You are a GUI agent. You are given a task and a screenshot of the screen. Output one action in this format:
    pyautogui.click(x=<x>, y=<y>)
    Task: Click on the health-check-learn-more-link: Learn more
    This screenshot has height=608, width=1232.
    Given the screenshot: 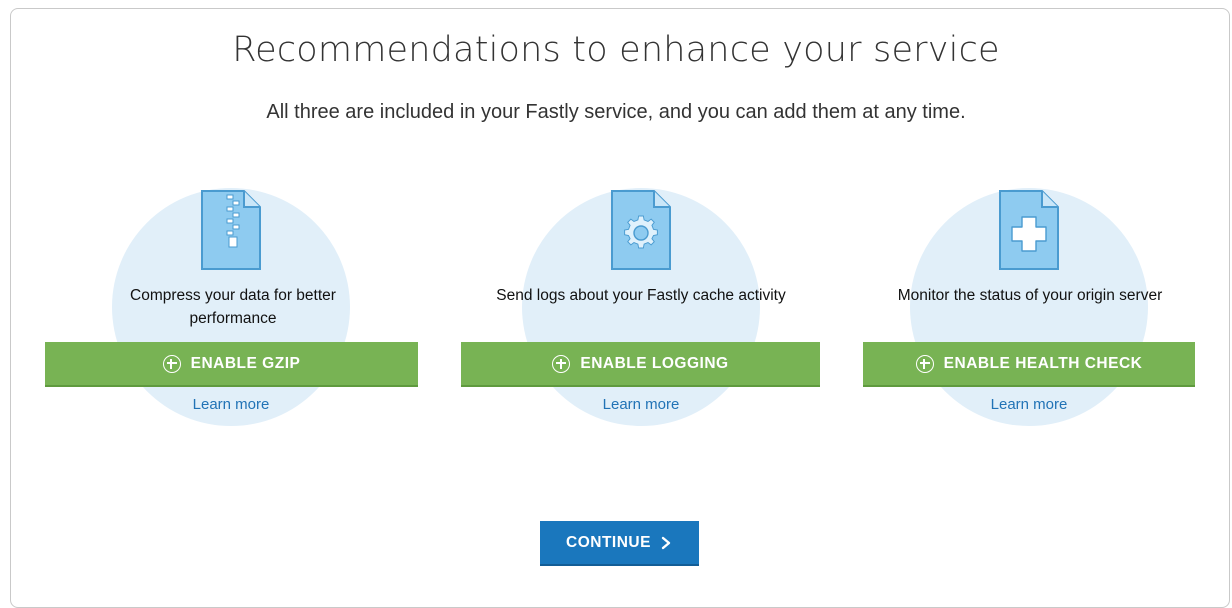 What is the action you would take?
    pyautogui.click(x=1029, y=404)
    